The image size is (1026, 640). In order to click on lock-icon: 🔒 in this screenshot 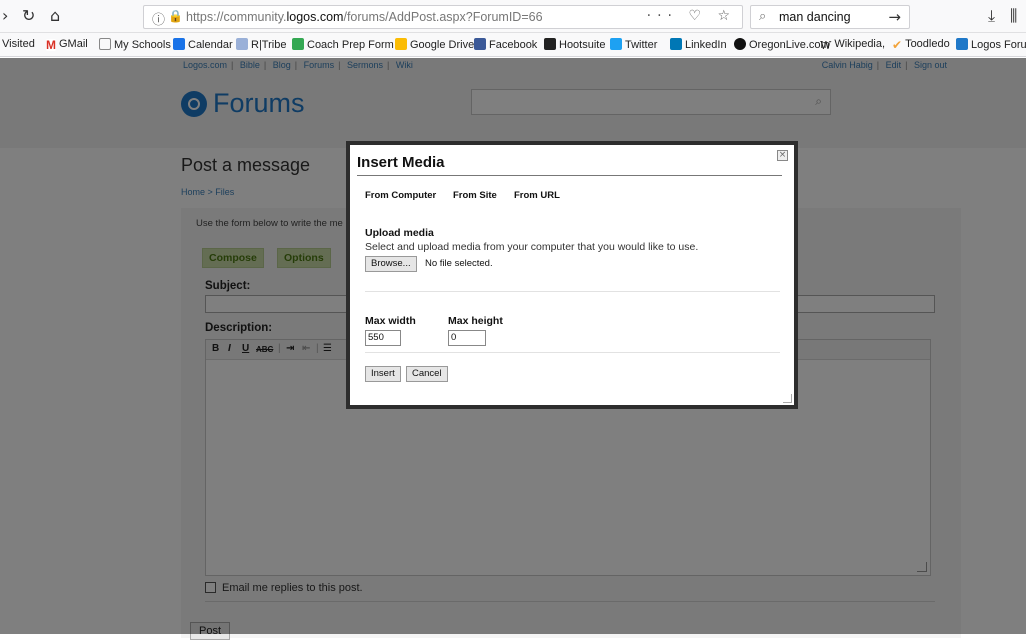, I will do `click(175, 16)`.